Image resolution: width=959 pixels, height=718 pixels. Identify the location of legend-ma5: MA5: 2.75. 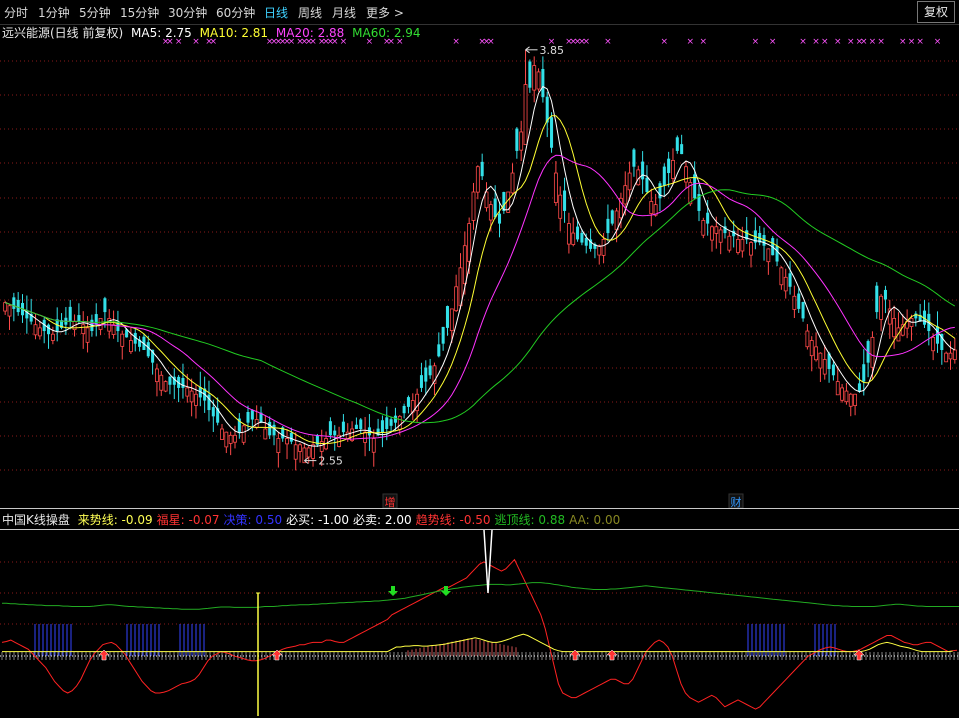
(161, 33).